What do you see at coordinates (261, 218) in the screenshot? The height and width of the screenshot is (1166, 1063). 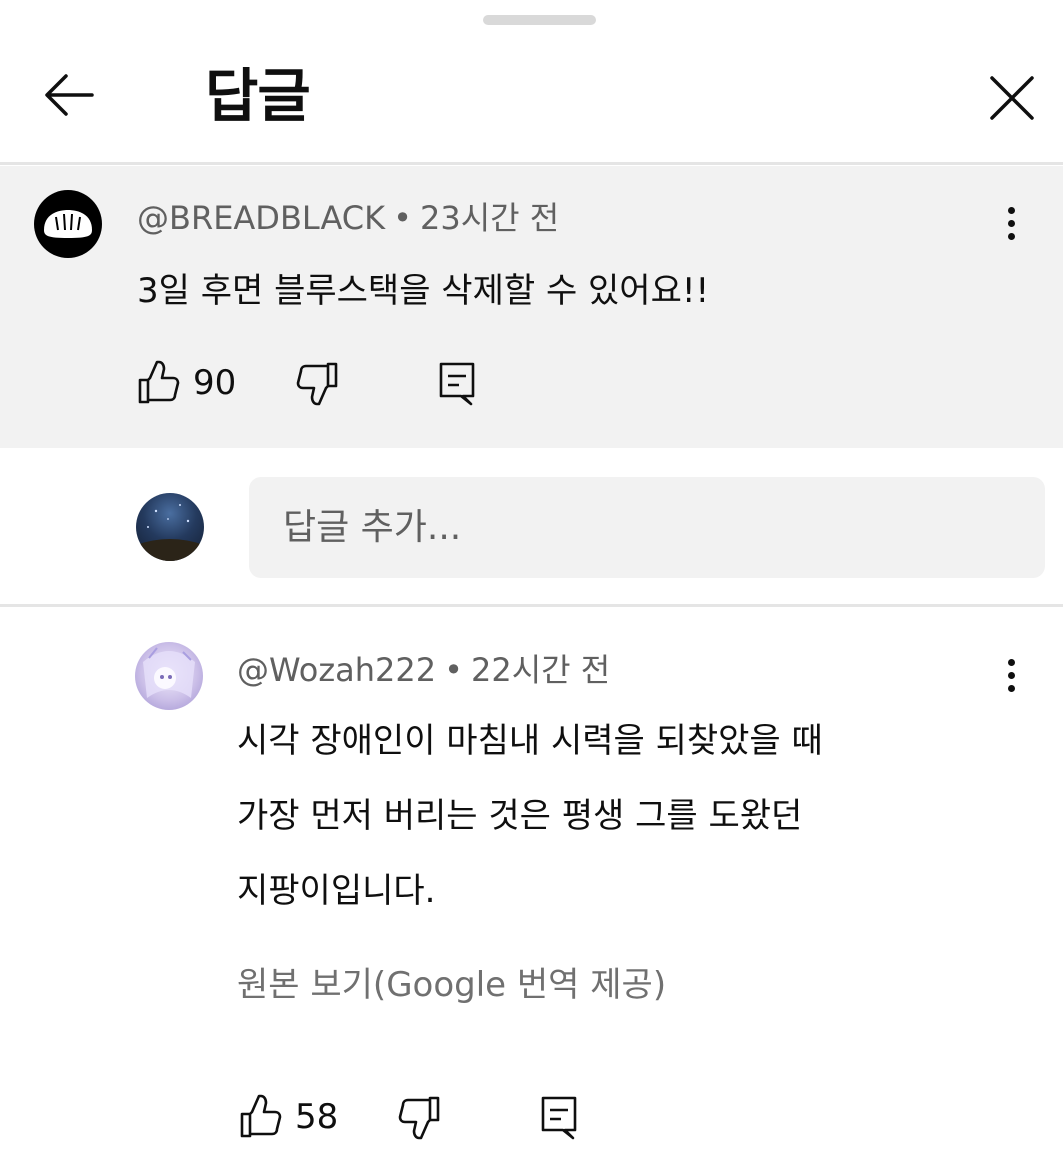 I see `comment-author: @BREADBLACK` at bounding box center [261, 218].